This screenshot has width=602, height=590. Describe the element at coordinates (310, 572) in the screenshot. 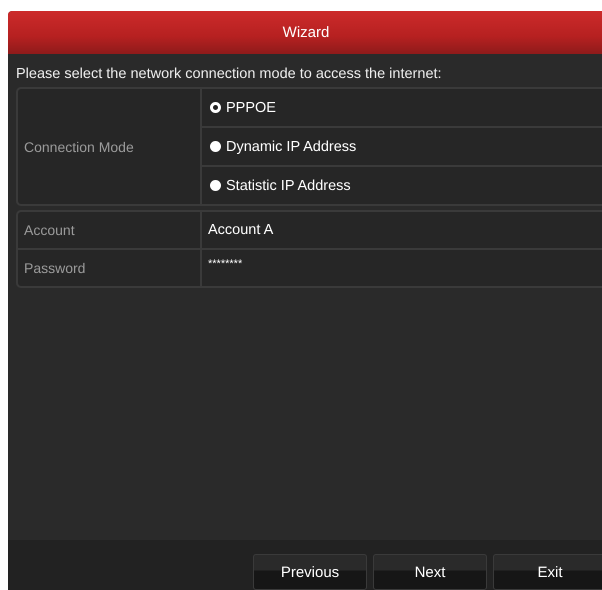

I see `wizard-button: Previous` at that location.